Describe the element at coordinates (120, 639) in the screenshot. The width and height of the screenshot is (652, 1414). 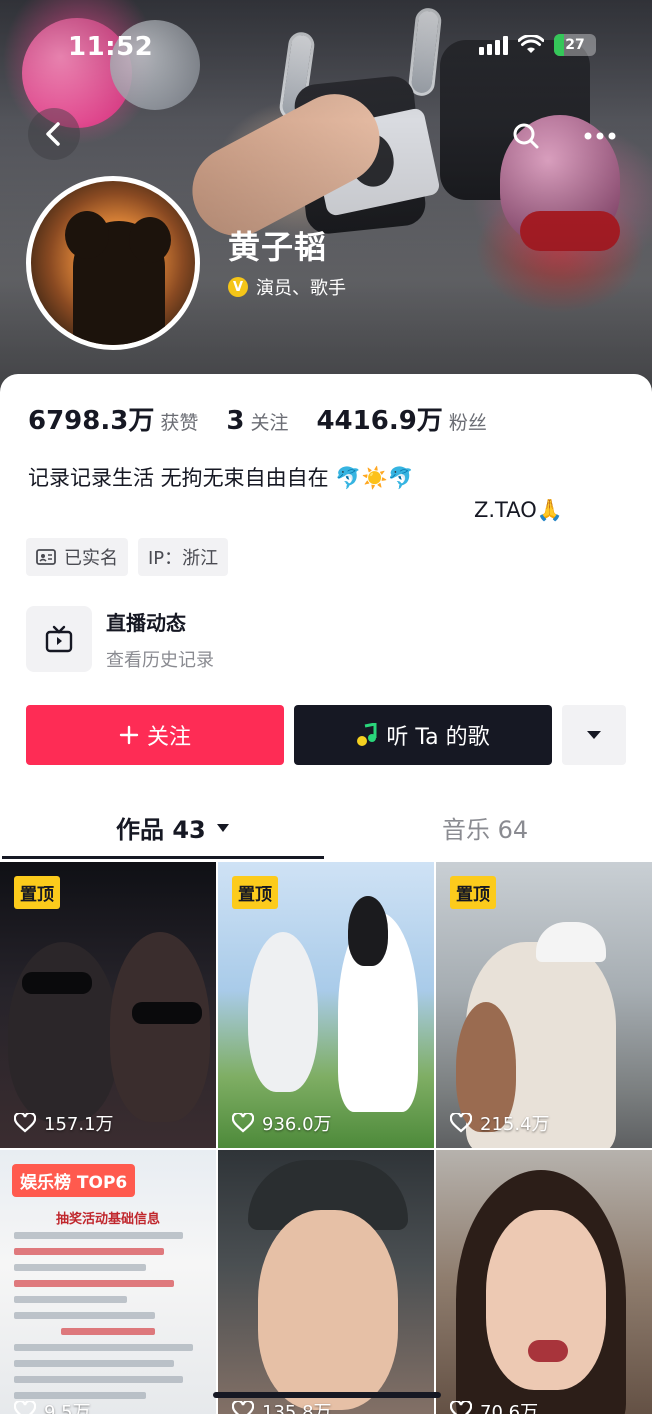
I see `live-history-entry: 直播动态 查看历史记录` at that location.